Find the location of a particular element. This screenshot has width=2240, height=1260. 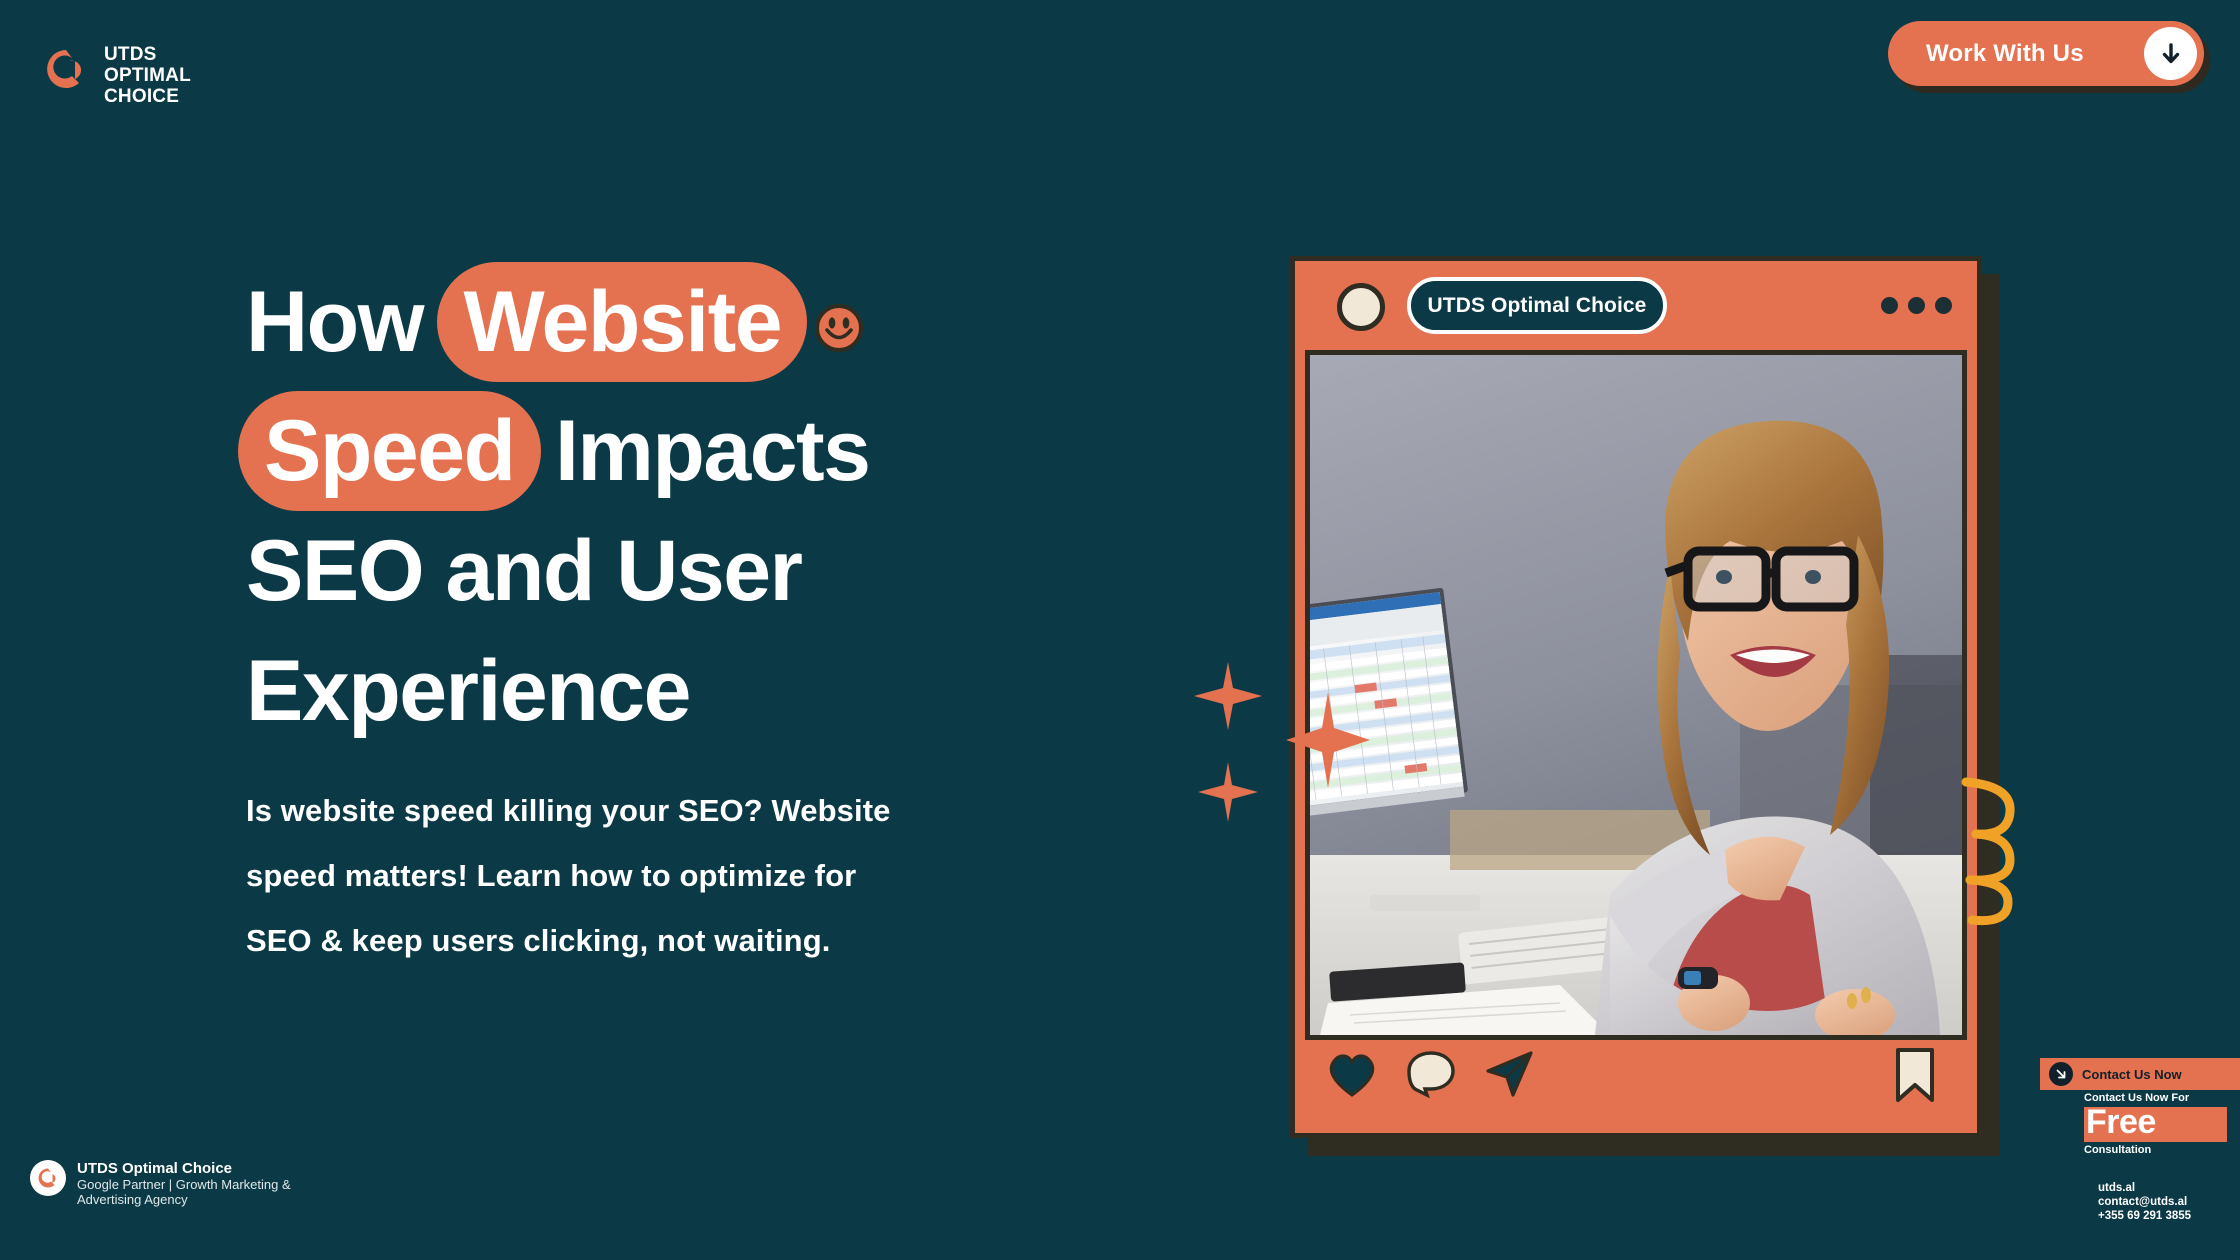

comment-icon is located at coordinates (1431, 1076).